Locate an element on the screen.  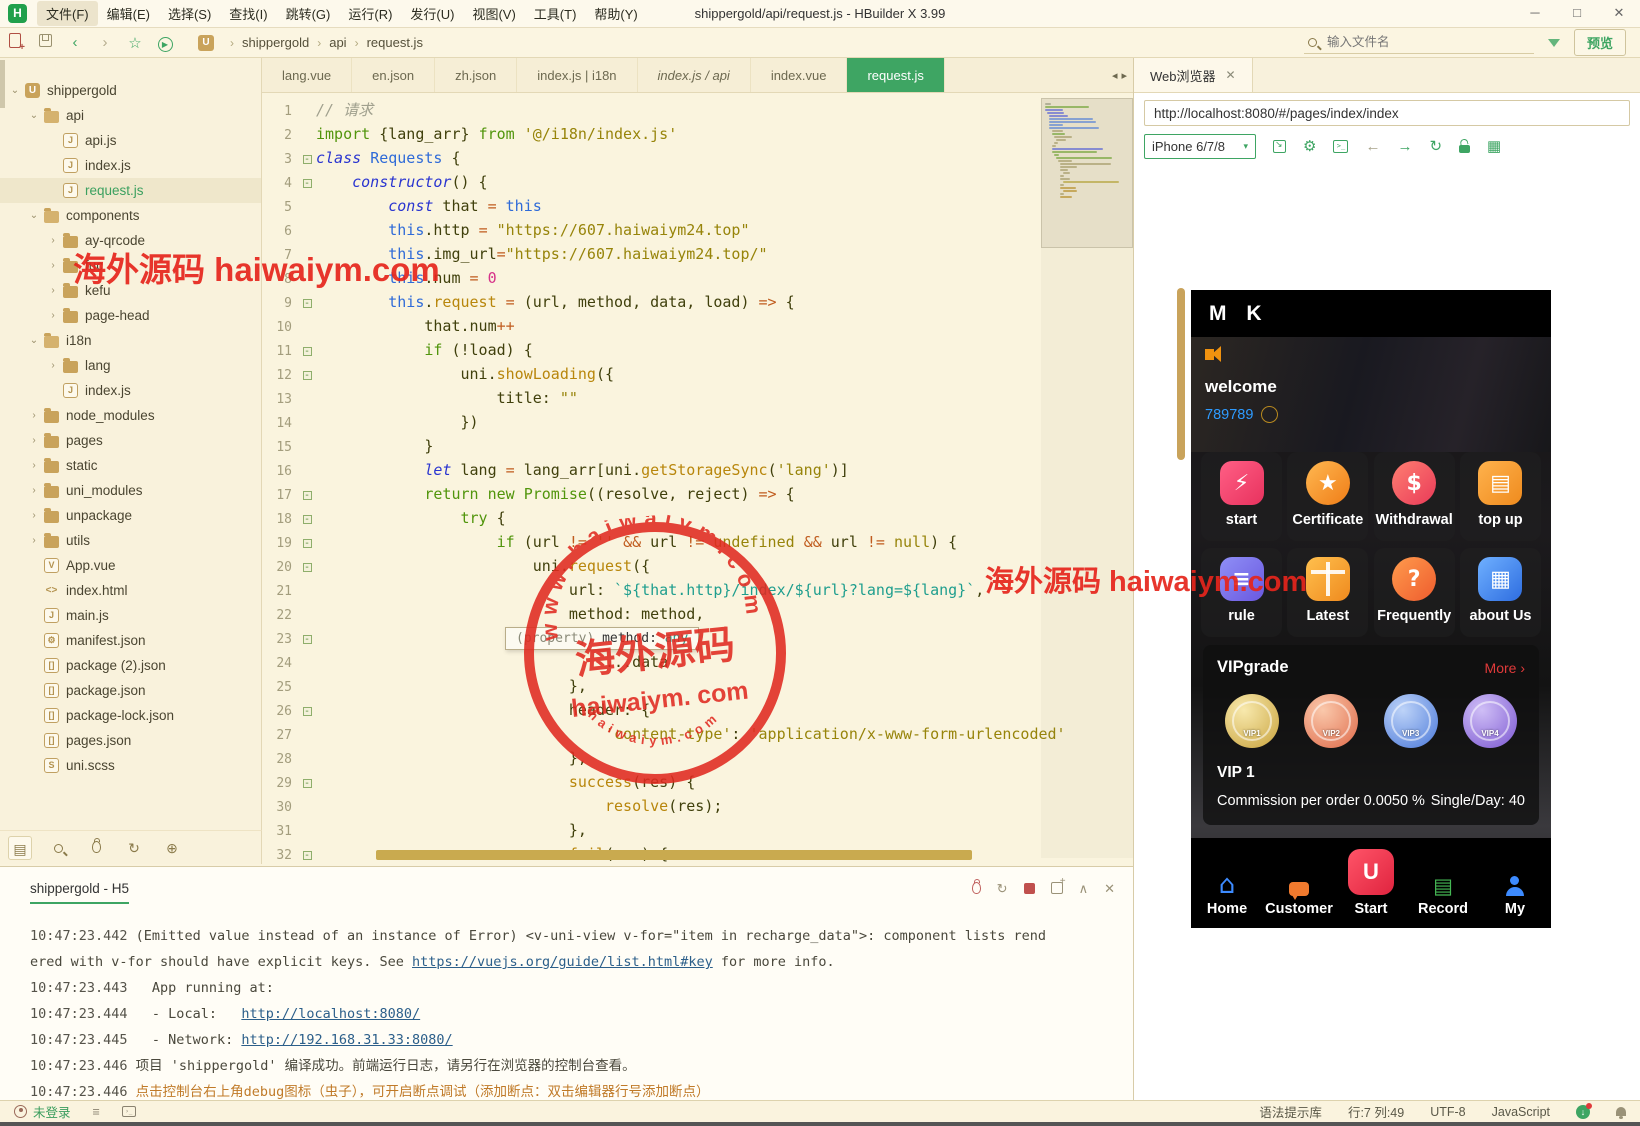
console-close-icon: ✕ is located at coordinates (1109, 889).